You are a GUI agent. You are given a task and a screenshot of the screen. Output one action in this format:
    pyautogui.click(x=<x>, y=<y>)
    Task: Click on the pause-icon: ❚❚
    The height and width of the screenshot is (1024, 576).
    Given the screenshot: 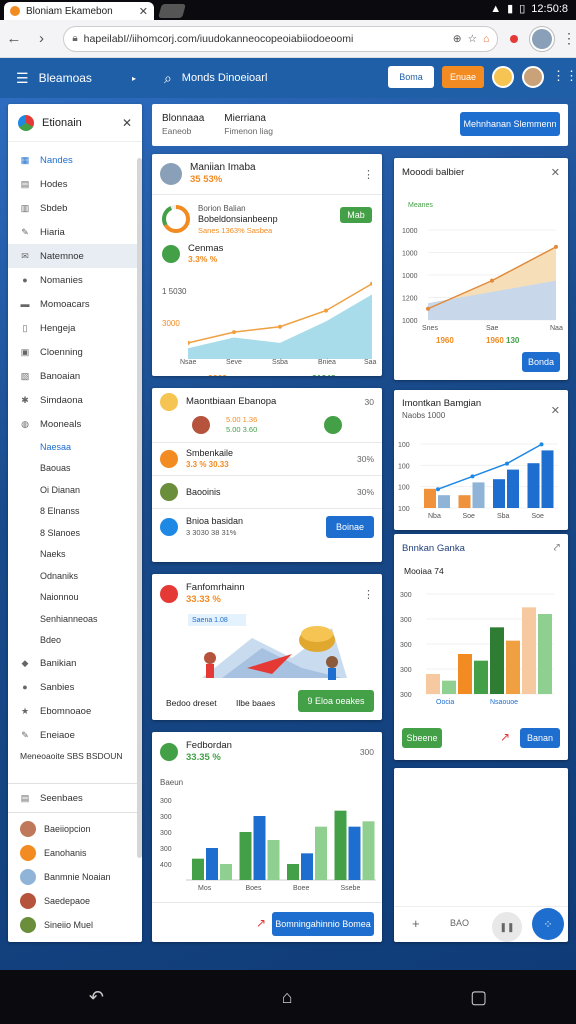 What is the action you would take?
    pyautogui.click(x=507, y=927)
    